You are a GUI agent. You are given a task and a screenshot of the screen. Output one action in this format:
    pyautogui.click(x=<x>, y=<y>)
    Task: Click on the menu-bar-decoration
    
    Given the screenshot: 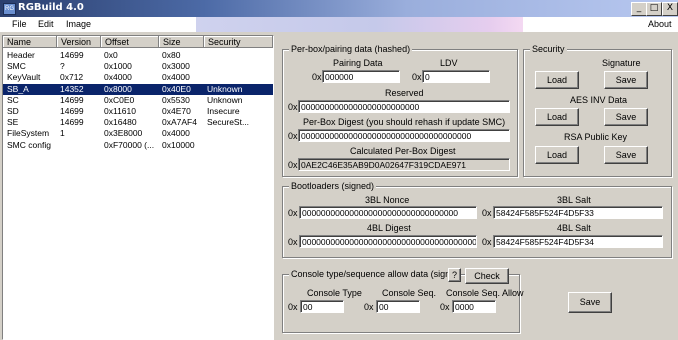 What is the action you would take?
    pyautogui.click(x=359, y=24)
    